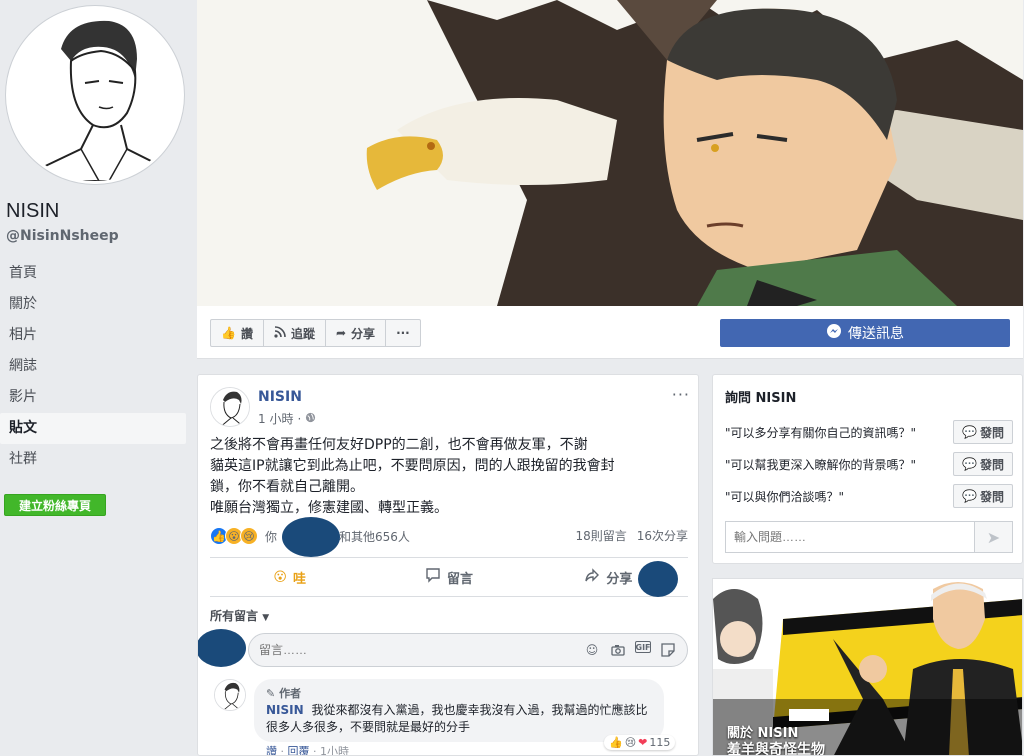  I want to click on about-page-card: 關於 NISIN 羞羊與奇怪生物, so click(867, 667).